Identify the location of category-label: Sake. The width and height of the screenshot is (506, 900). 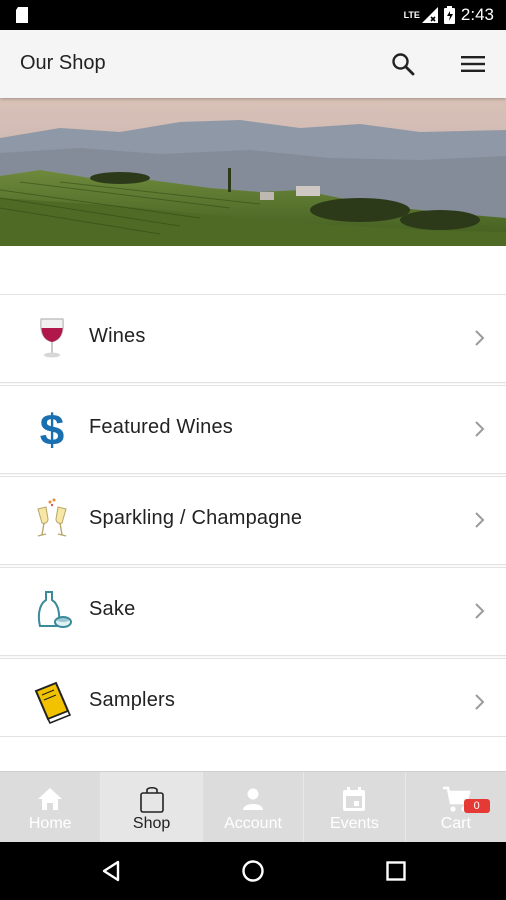
(112, 609).